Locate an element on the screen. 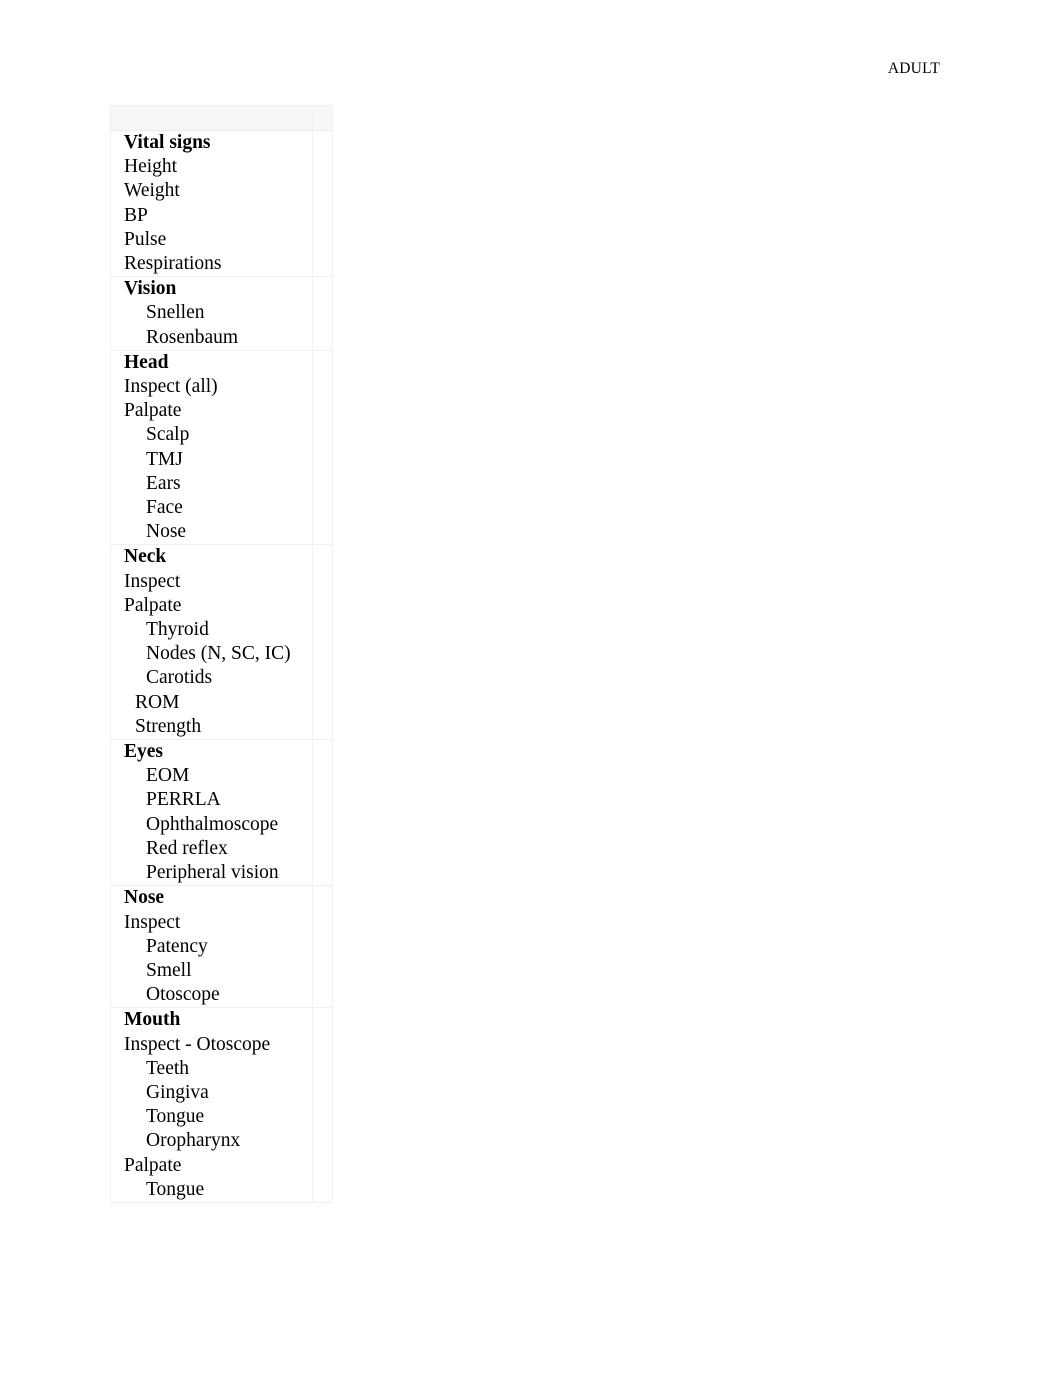 This screenshot has width=1062, height=1376. checklist-item: Height is located at coordinates (211, 167).